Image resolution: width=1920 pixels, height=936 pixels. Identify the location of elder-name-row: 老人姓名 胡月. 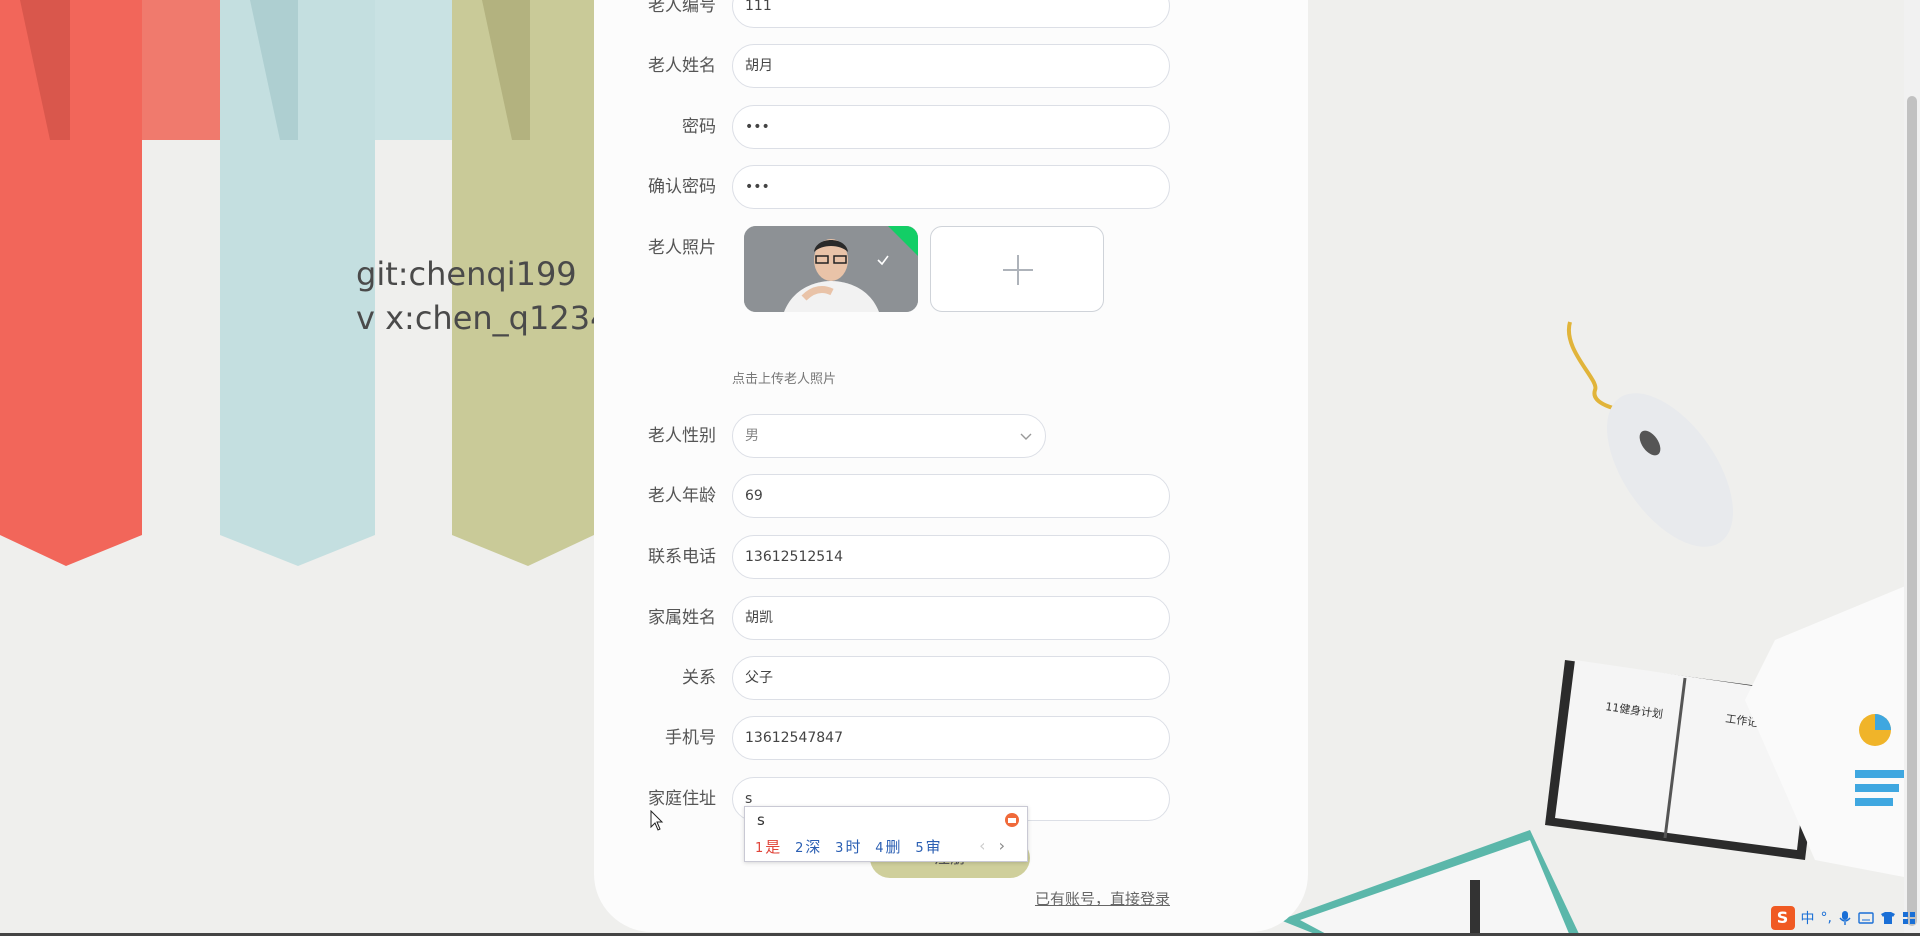
(951, 66).